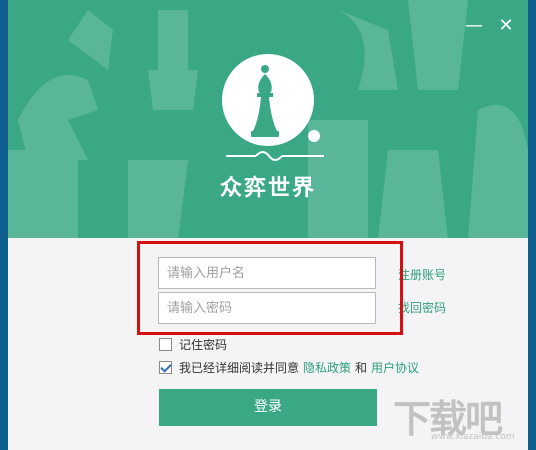 This screenshot has width=536, height=450. I want to click on watermark-url: www.xiazaiba.com, so click(473, 437).